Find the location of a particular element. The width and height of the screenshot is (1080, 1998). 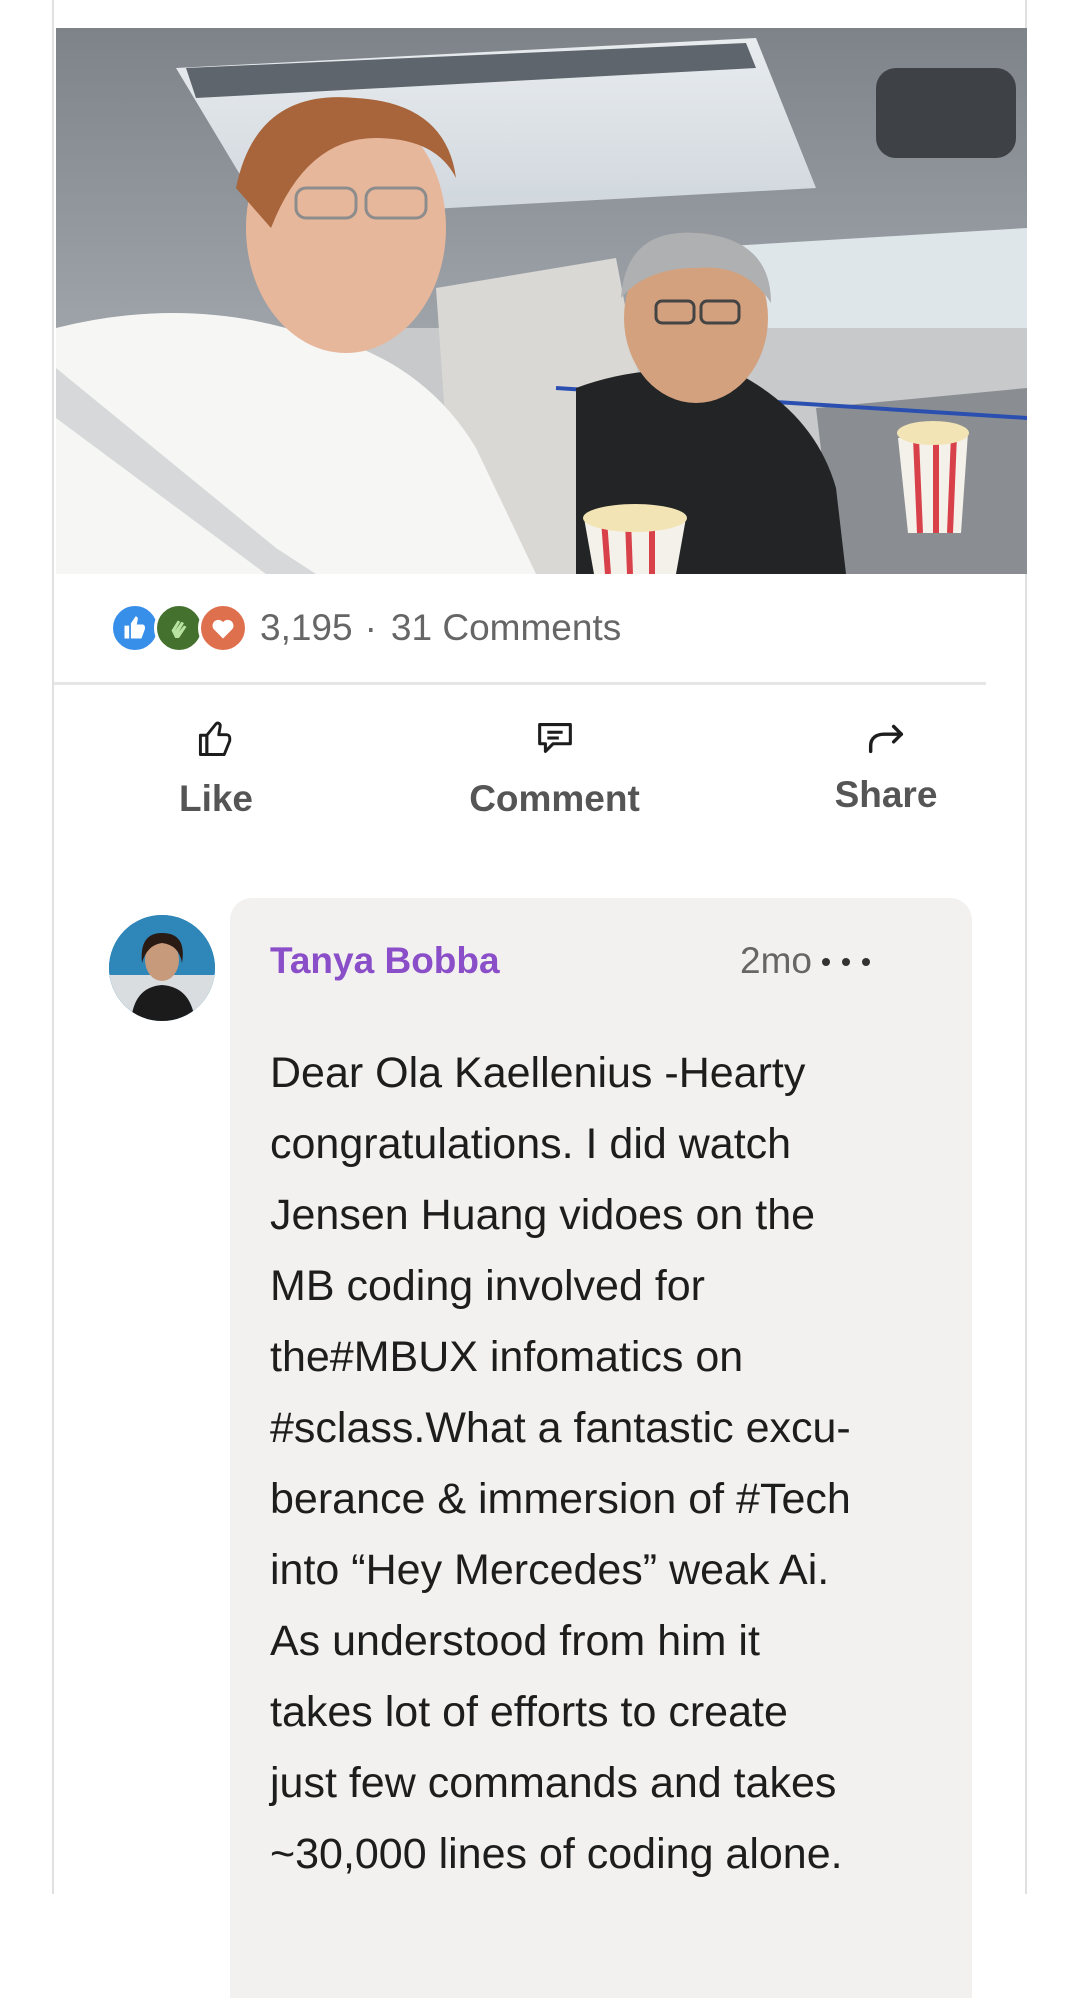

love-icon is located at coordinates (223, 628).